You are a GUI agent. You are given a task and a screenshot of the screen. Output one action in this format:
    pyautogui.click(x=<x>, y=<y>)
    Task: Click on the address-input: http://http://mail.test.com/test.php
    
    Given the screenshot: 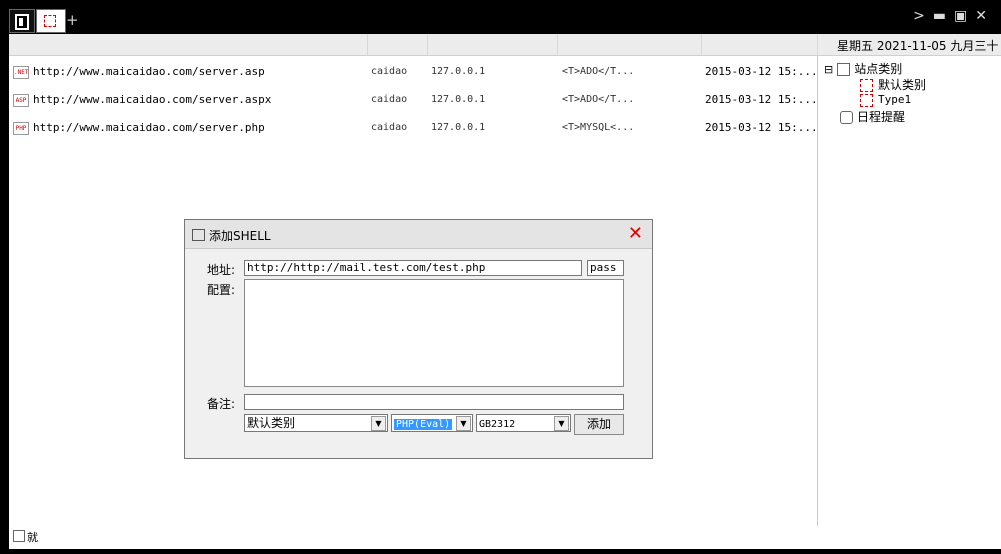 What is the action you would take?
    pyautogui.click(x=413, y=268)
    